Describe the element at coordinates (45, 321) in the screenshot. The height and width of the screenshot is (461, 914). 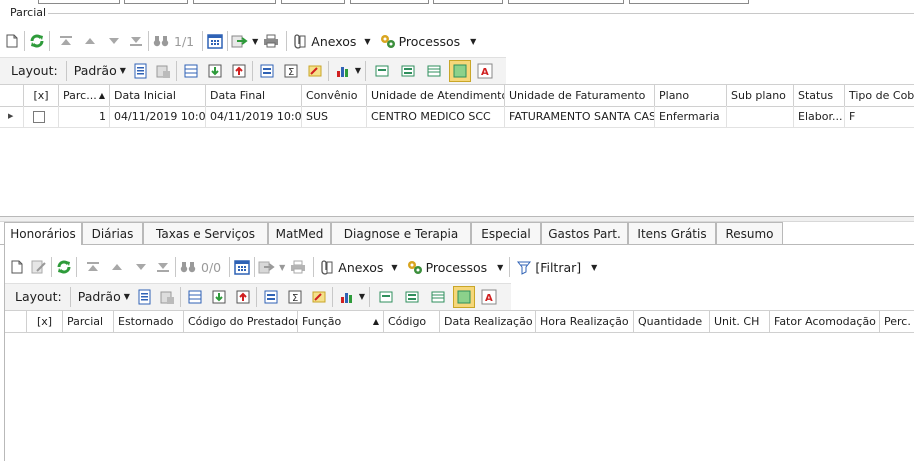
I see `column-header-select: [x]` at that location.